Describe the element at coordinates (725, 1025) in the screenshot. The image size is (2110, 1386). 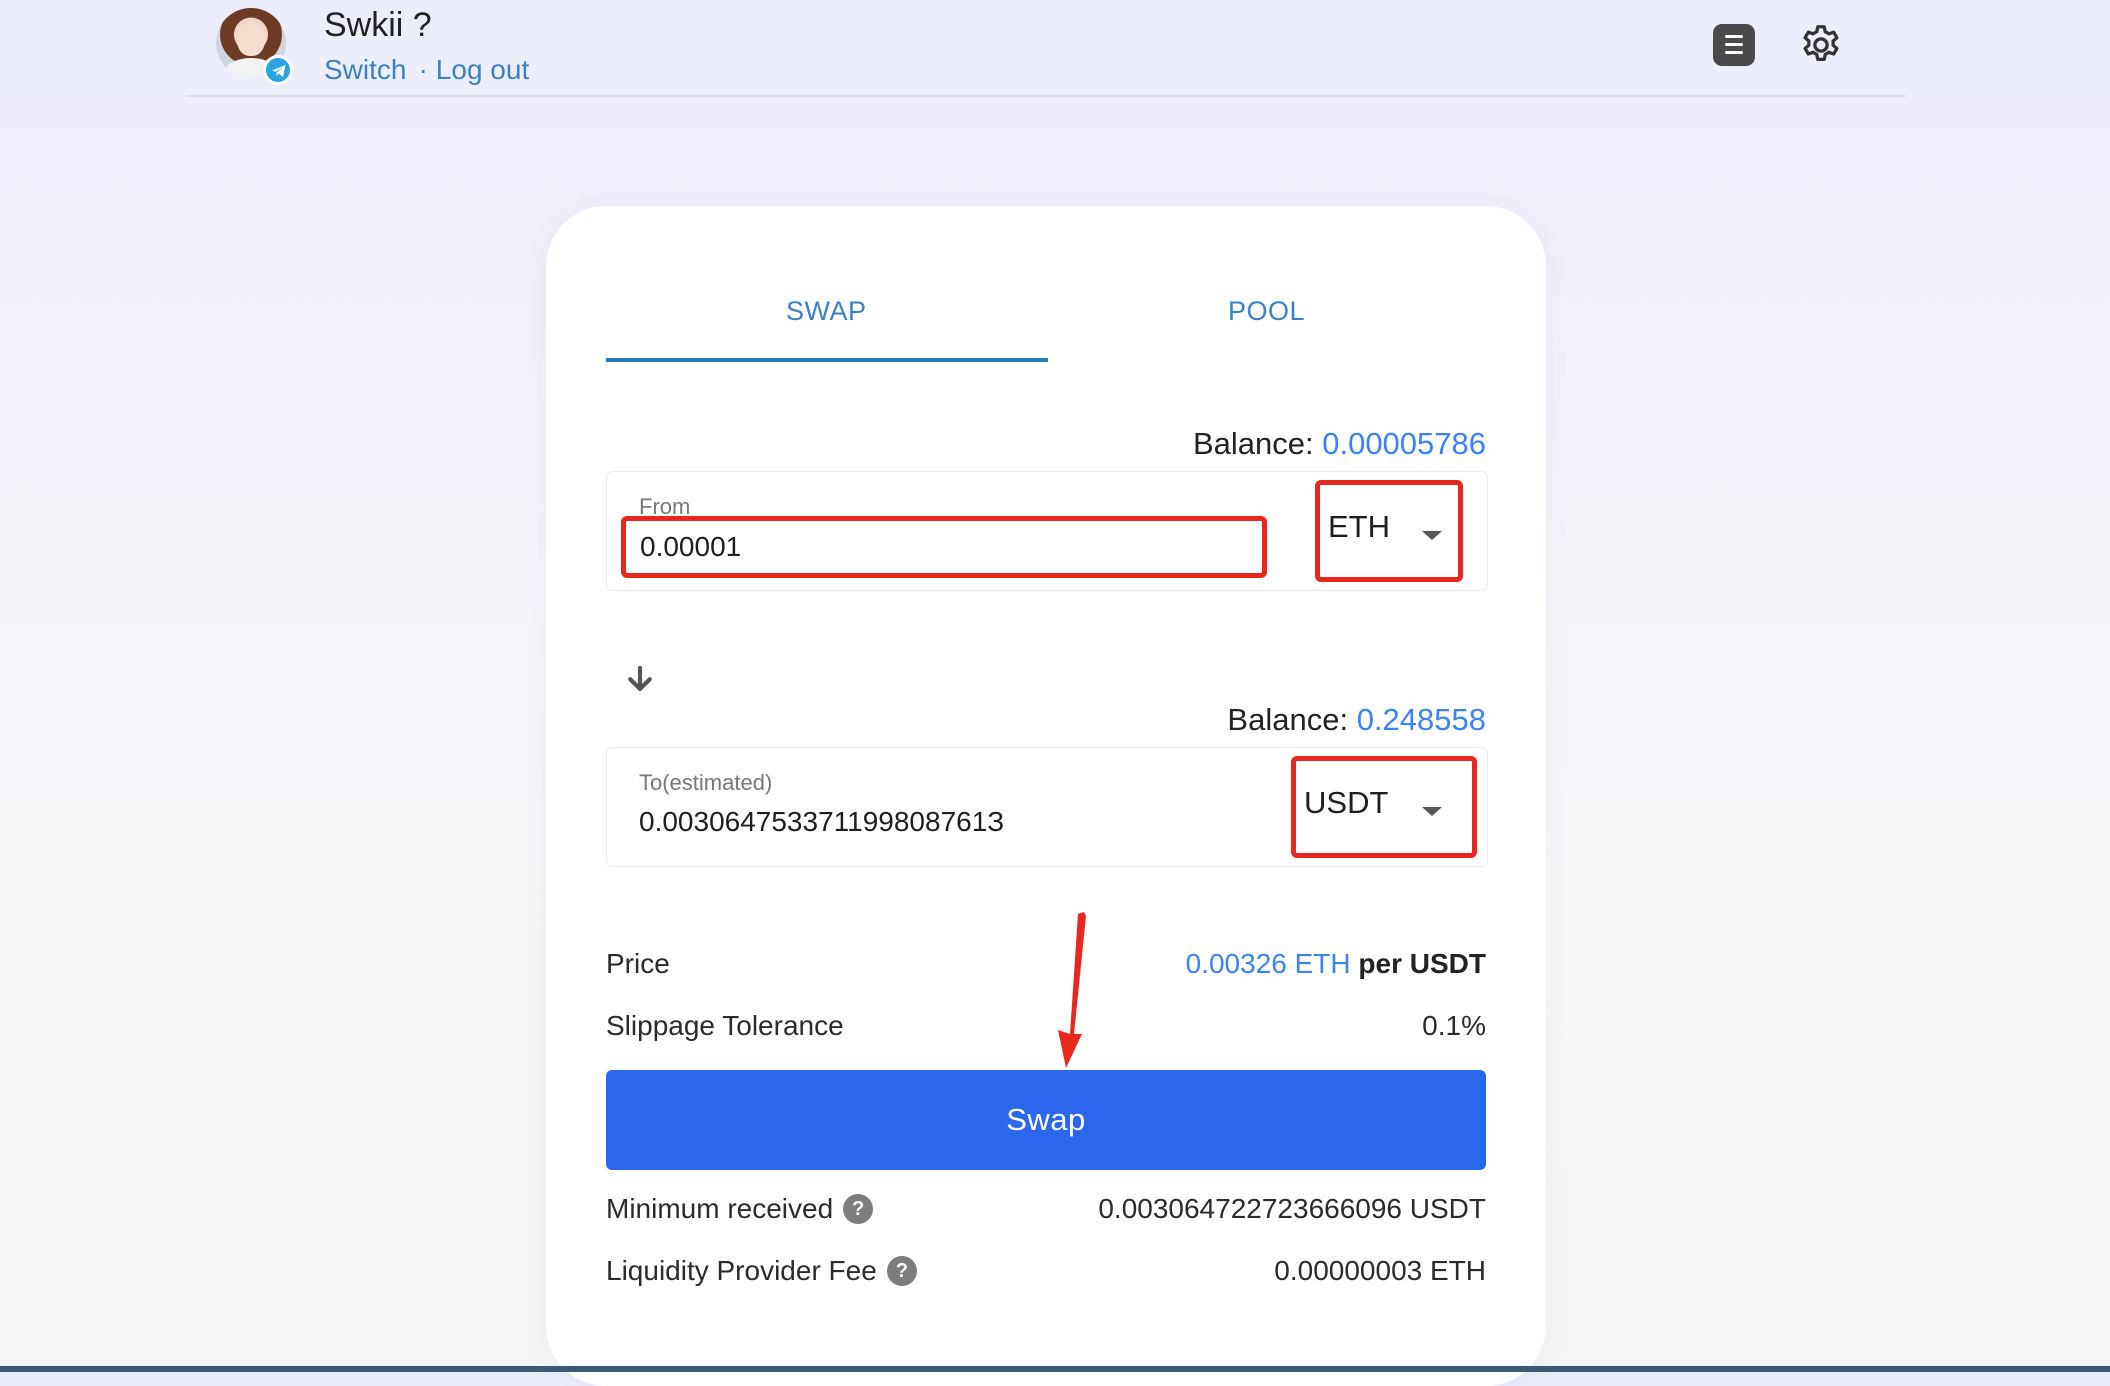
I see `slippage-label: Slippage Tolerance` at that location.